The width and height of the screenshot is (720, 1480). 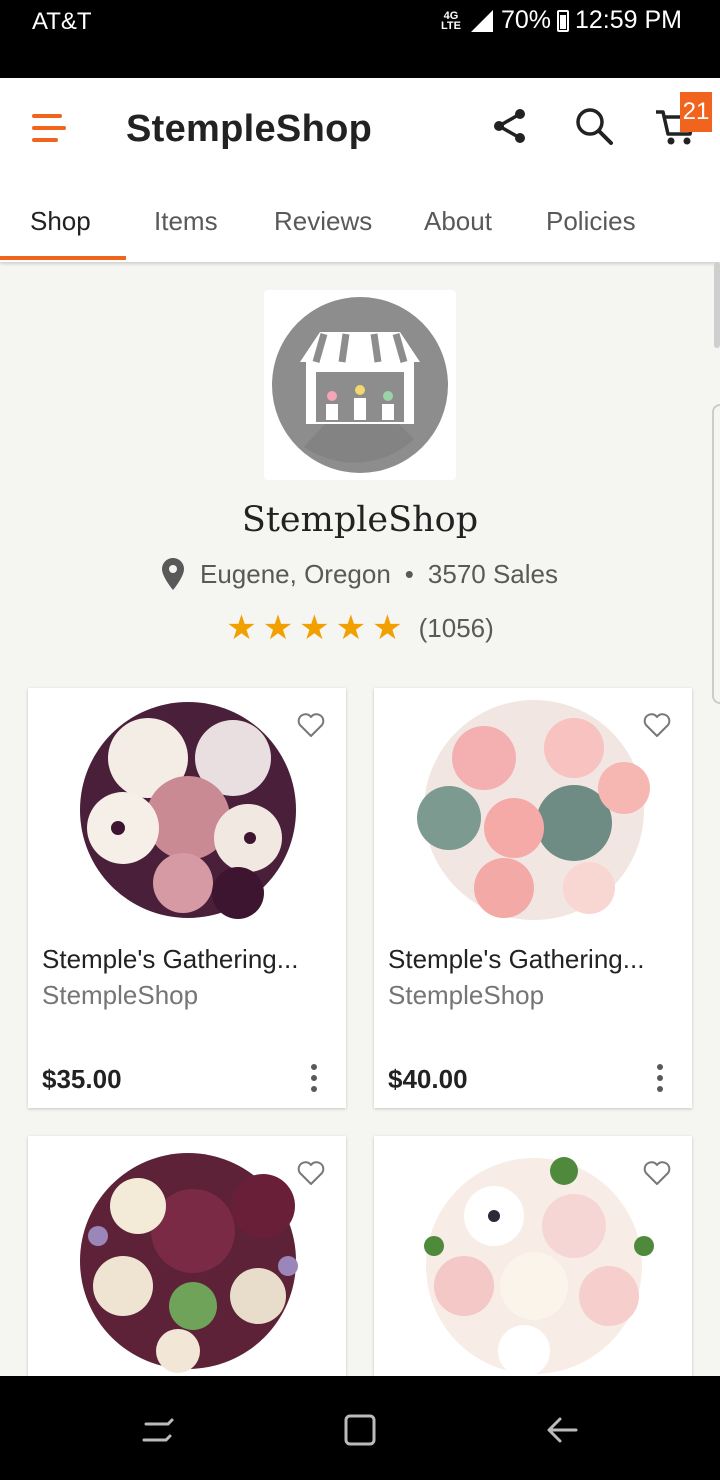 What do you see at coordinates (172, 574) in the screenshot?
I see `location-pin-icon` at bounding box center [172, 574].